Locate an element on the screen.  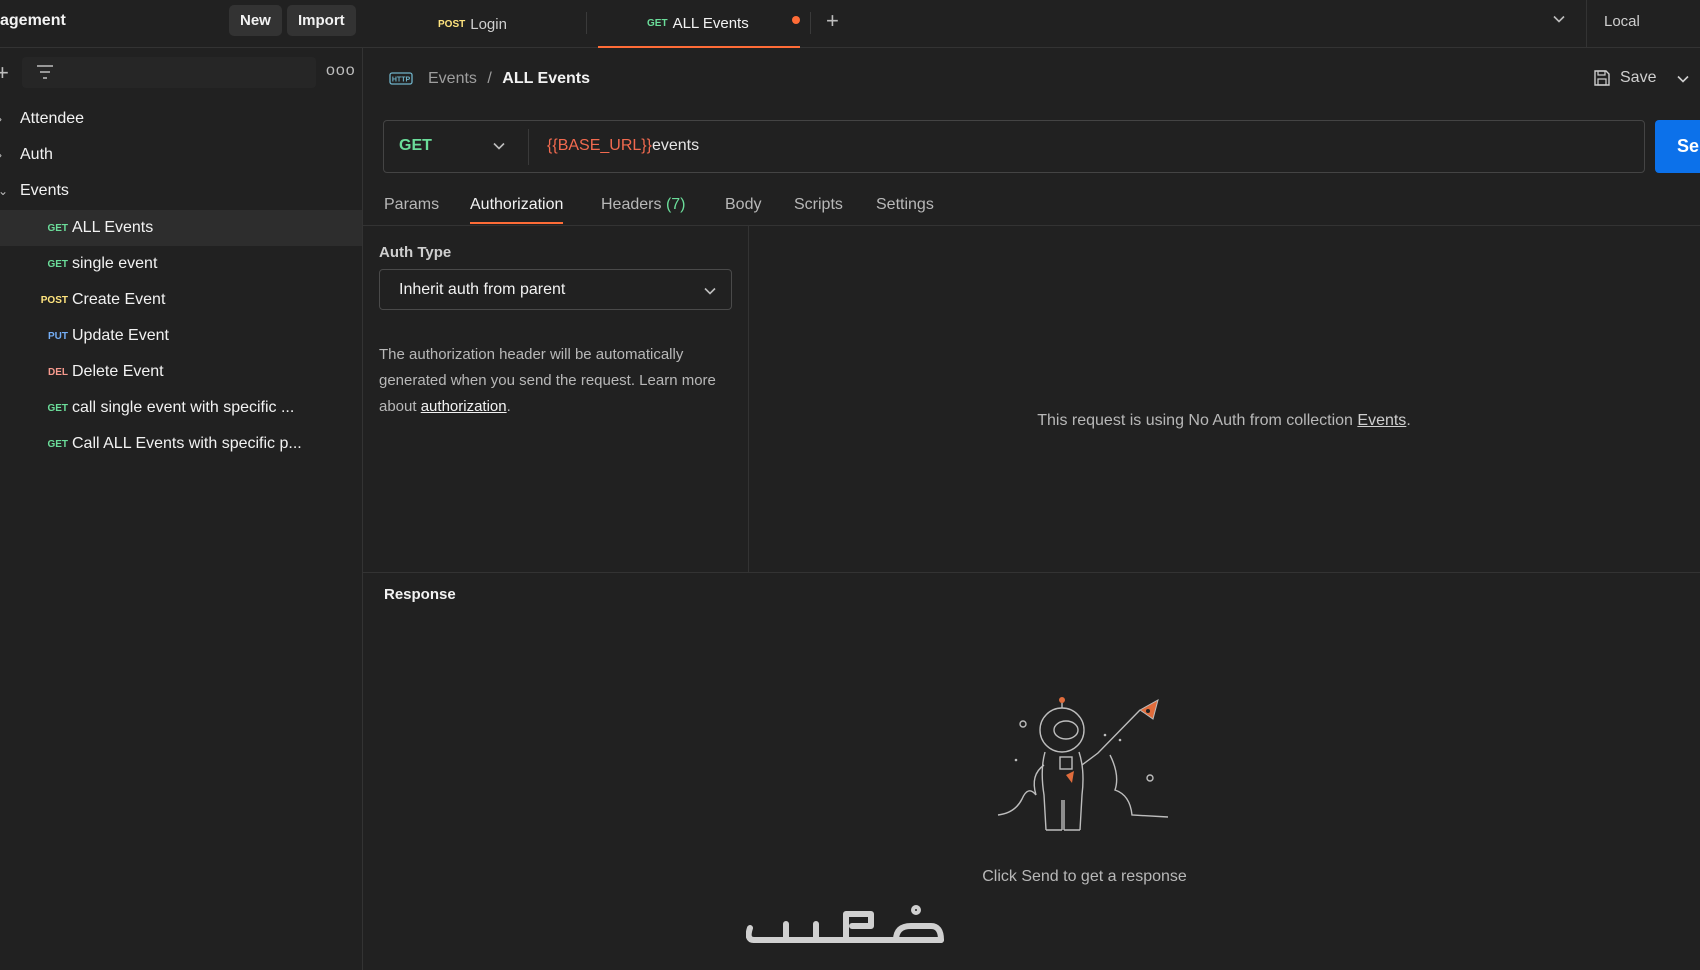
tabs-chevron-down-icon is located at coordinates (1559, 19).